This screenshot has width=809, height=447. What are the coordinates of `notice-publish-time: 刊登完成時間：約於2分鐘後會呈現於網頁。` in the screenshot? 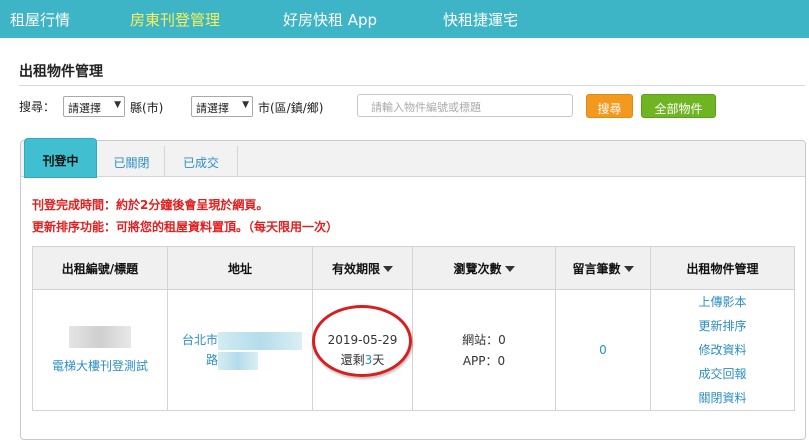 It's located at (150, 205).